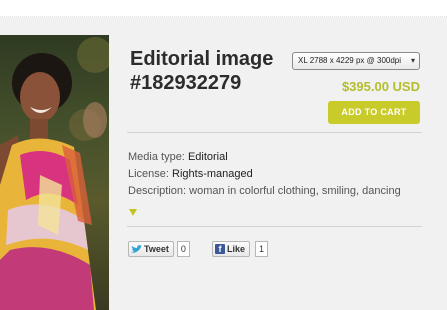  I want to click on tweet-widget: Tweet 0, so click(159, 249).